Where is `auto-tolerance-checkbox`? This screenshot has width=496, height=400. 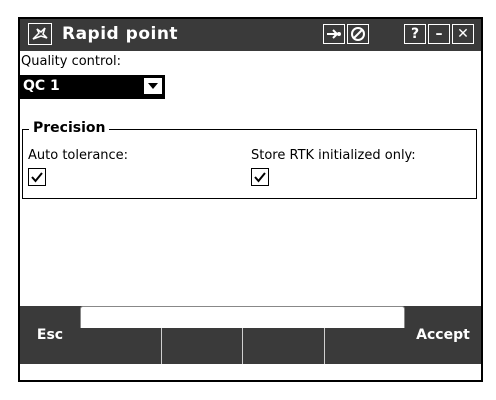
auto-tolerance-checkbox is located at coordinates (37, 177).